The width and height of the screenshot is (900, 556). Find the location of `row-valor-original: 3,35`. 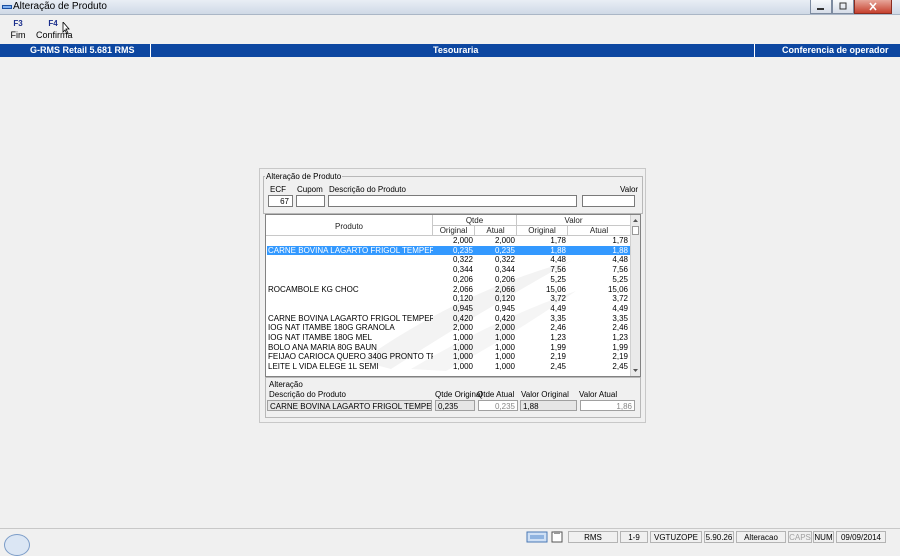

row-valor-original: 3,35 is located at coordinates (558, 318).